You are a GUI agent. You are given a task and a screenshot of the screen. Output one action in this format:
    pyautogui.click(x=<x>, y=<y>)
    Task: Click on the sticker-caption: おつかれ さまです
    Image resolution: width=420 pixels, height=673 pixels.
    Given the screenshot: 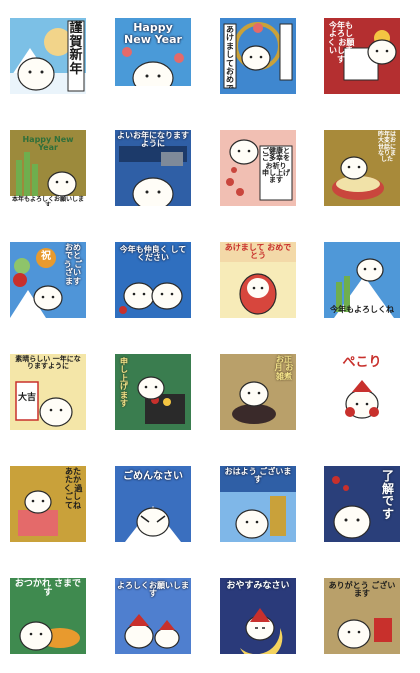 What is the action you would take?
    pyautogui.click(x=48, y=589)
    